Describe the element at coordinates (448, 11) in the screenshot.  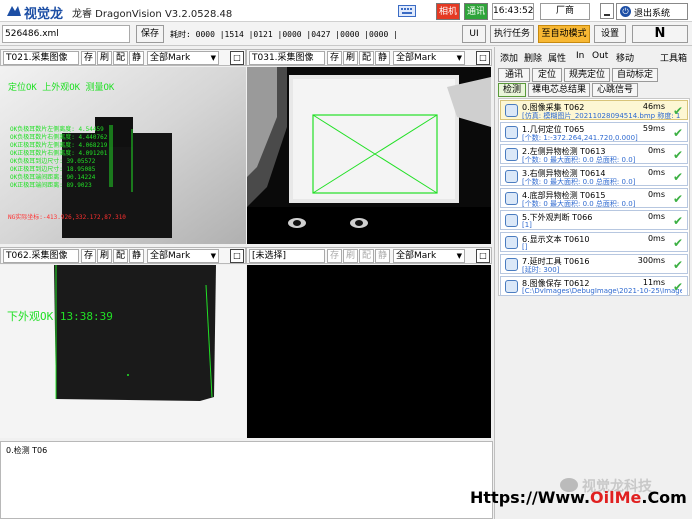
I see `camera-status-badge: 相机` at that location.